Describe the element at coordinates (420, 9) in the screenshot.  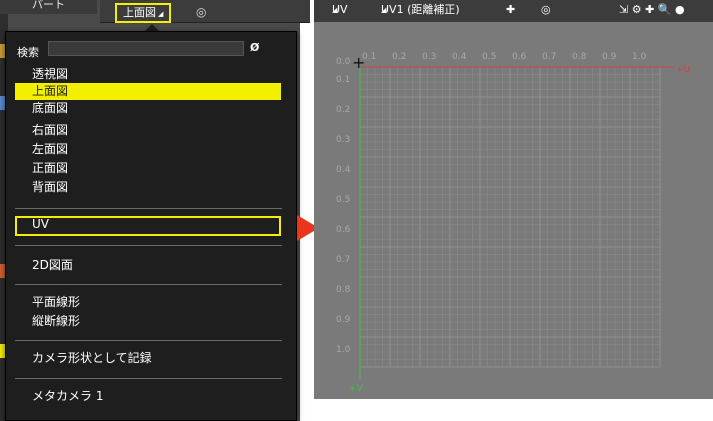
I see `uv-set-label: UV1 (距離補正)` at that location.